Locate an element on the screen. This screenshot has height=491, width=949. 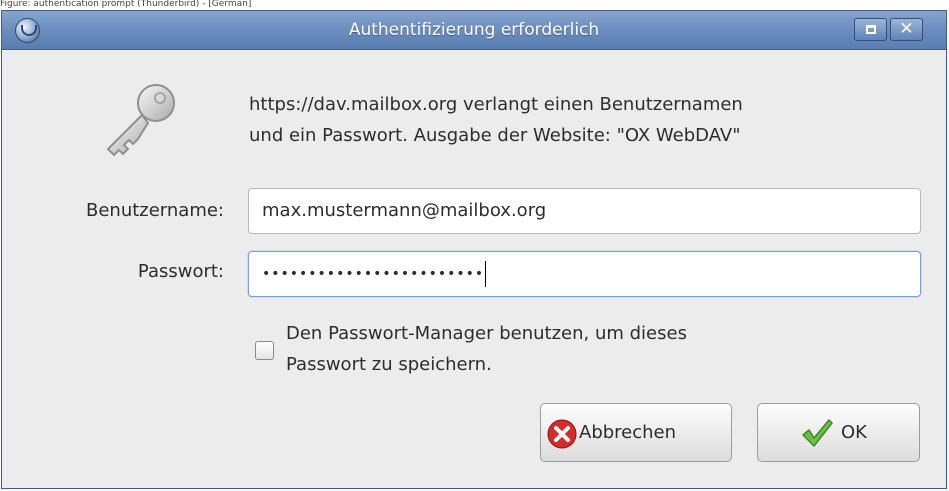
close-button: ✕ is located at coordinates (906, 29).